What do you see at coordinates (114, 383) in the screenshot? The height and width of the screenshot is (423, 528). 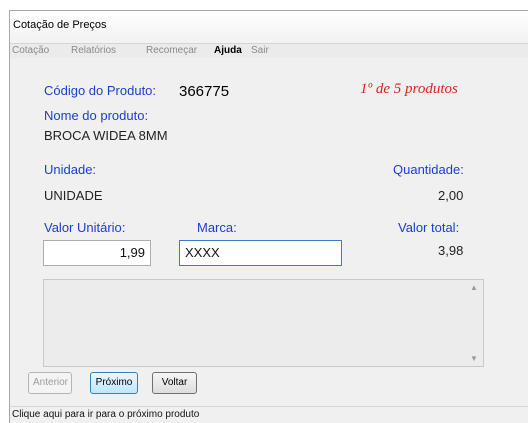 I see `next-button: Próximo` at bounding box center [114, 383].